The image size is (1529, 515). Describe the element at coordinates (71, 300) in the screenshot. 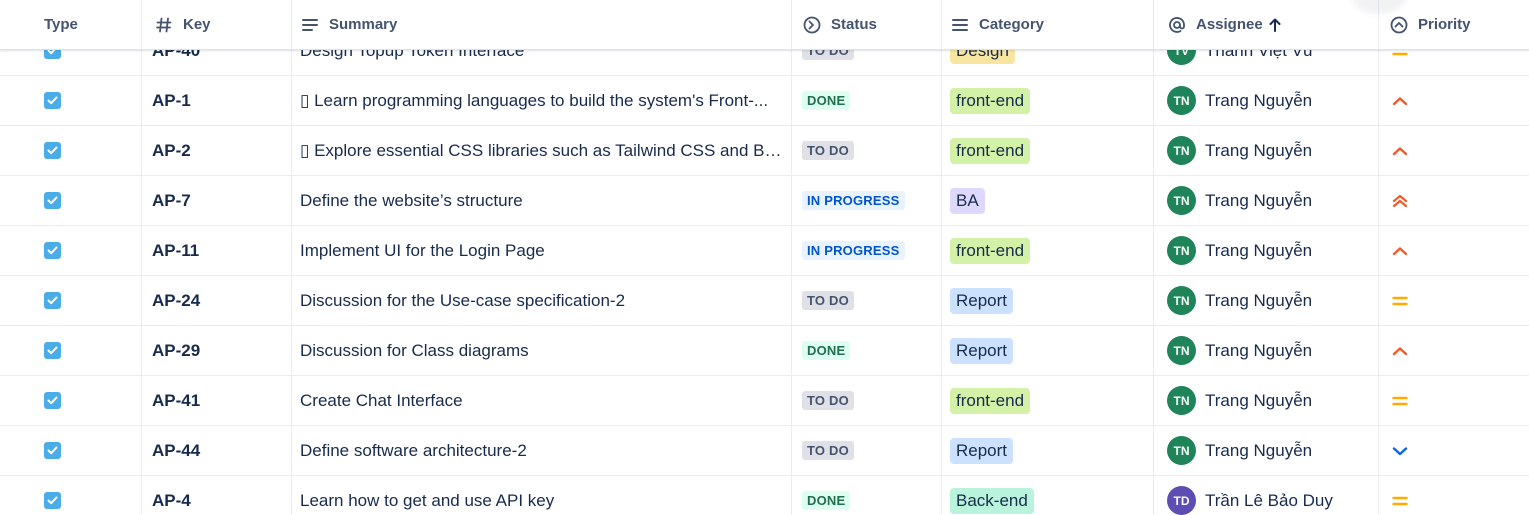

I see `type-cell` at that location.